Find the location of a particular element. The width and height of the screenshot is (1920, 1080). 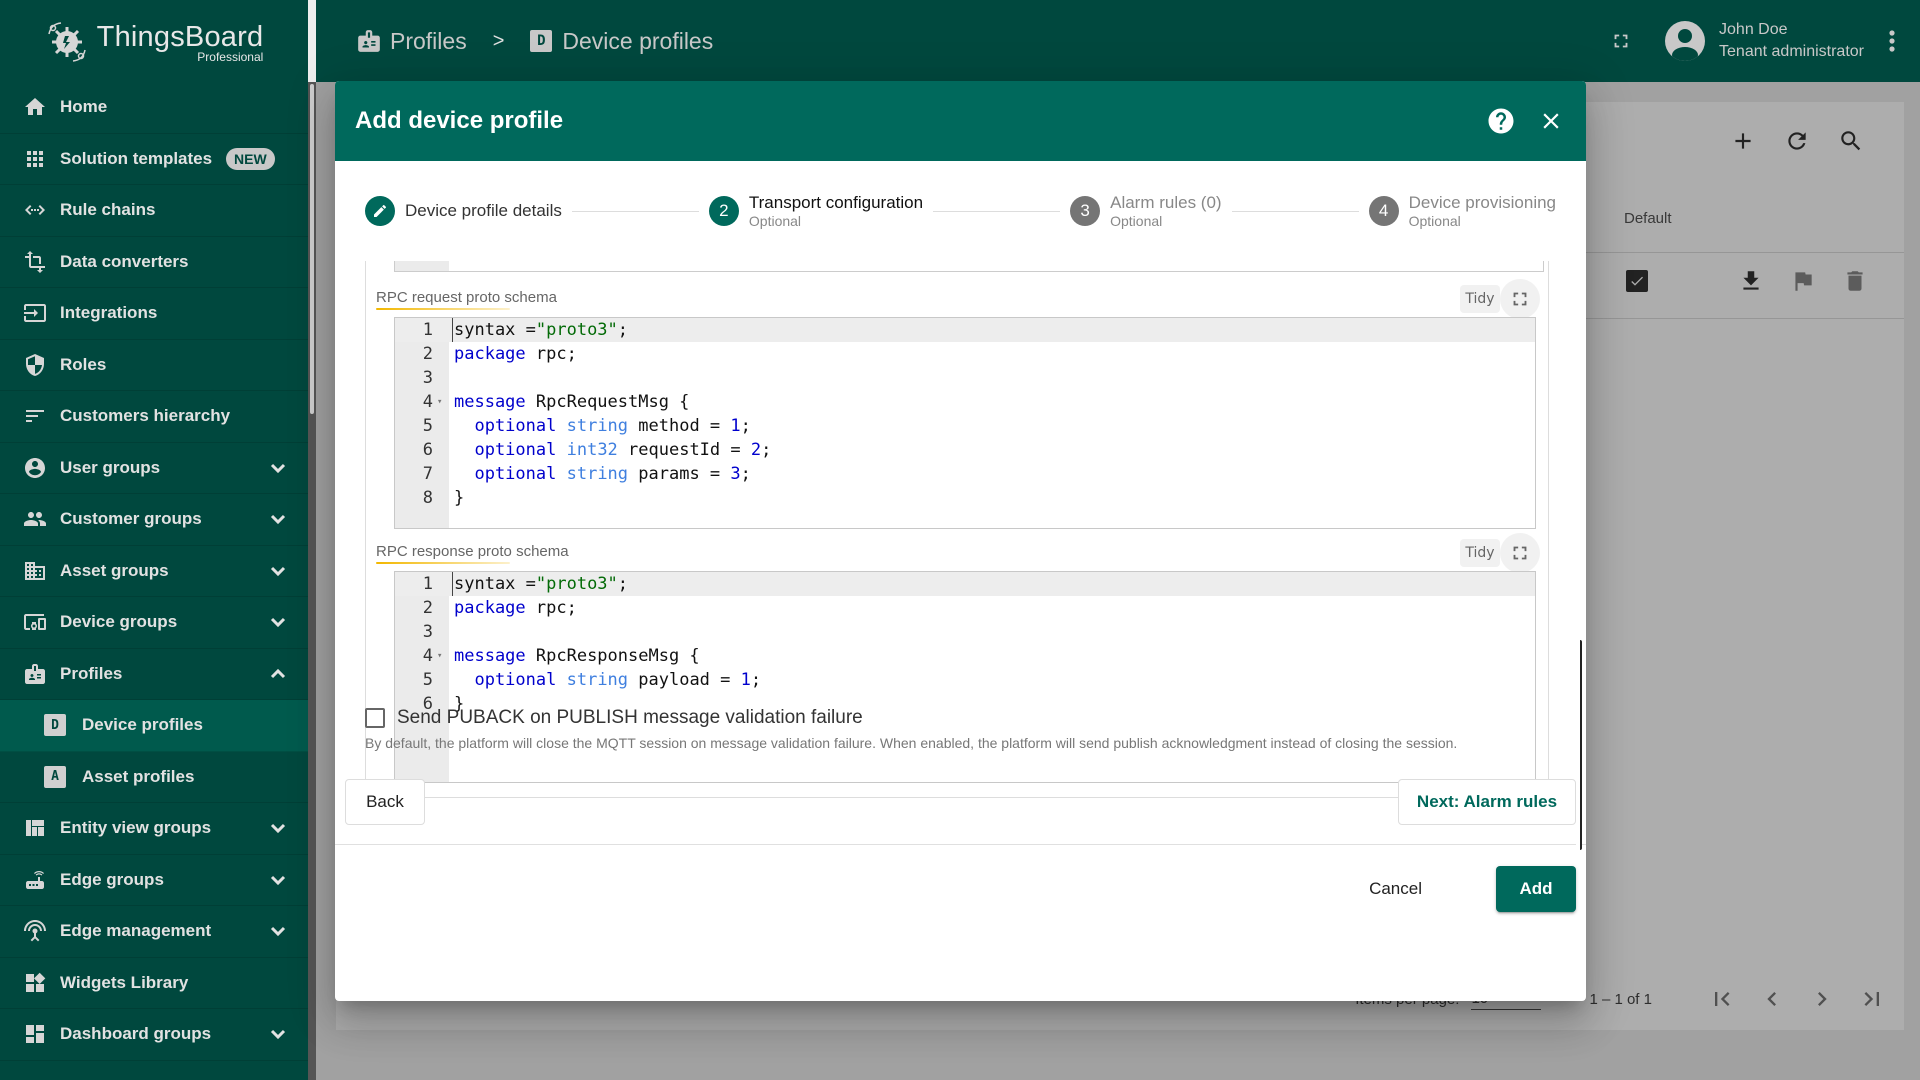

step-alarm-rules: 3 Alarm rules (0) Optional is located at coordinates (1146, 211).